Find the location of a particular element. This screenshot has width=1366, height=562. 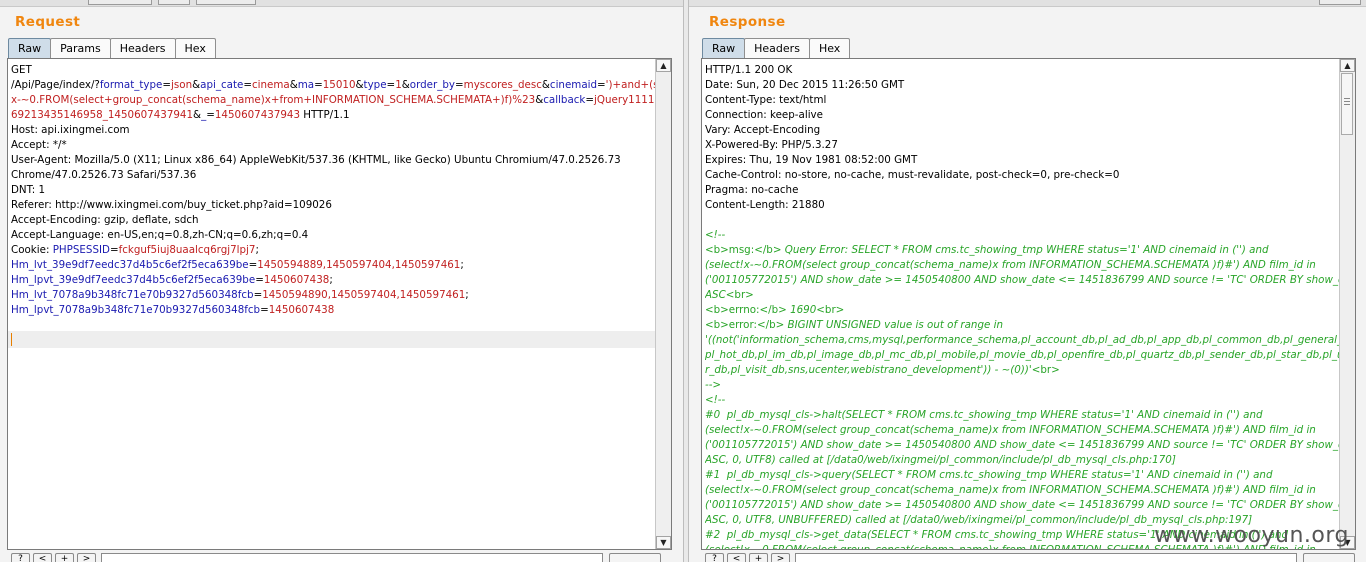

response-token: Content-Length: 21880 is located at coordinates (765, 205).